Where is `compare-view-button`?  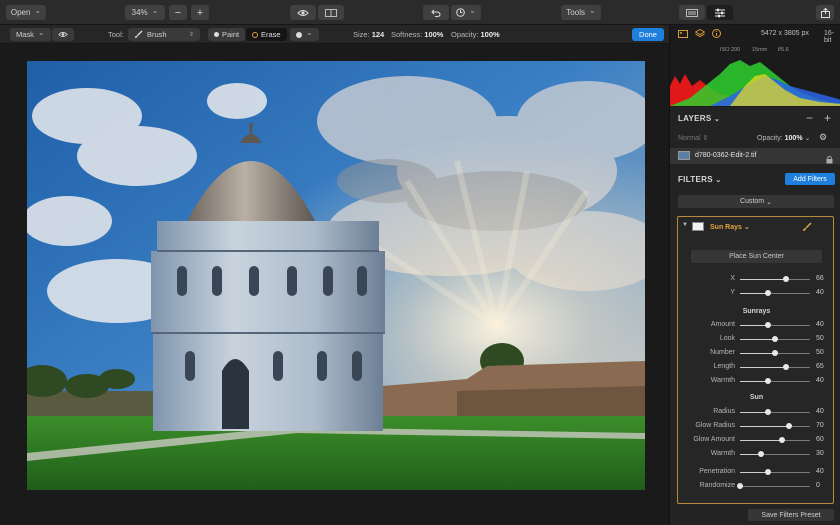 compare-view-button is located at coordinates (331, 12).